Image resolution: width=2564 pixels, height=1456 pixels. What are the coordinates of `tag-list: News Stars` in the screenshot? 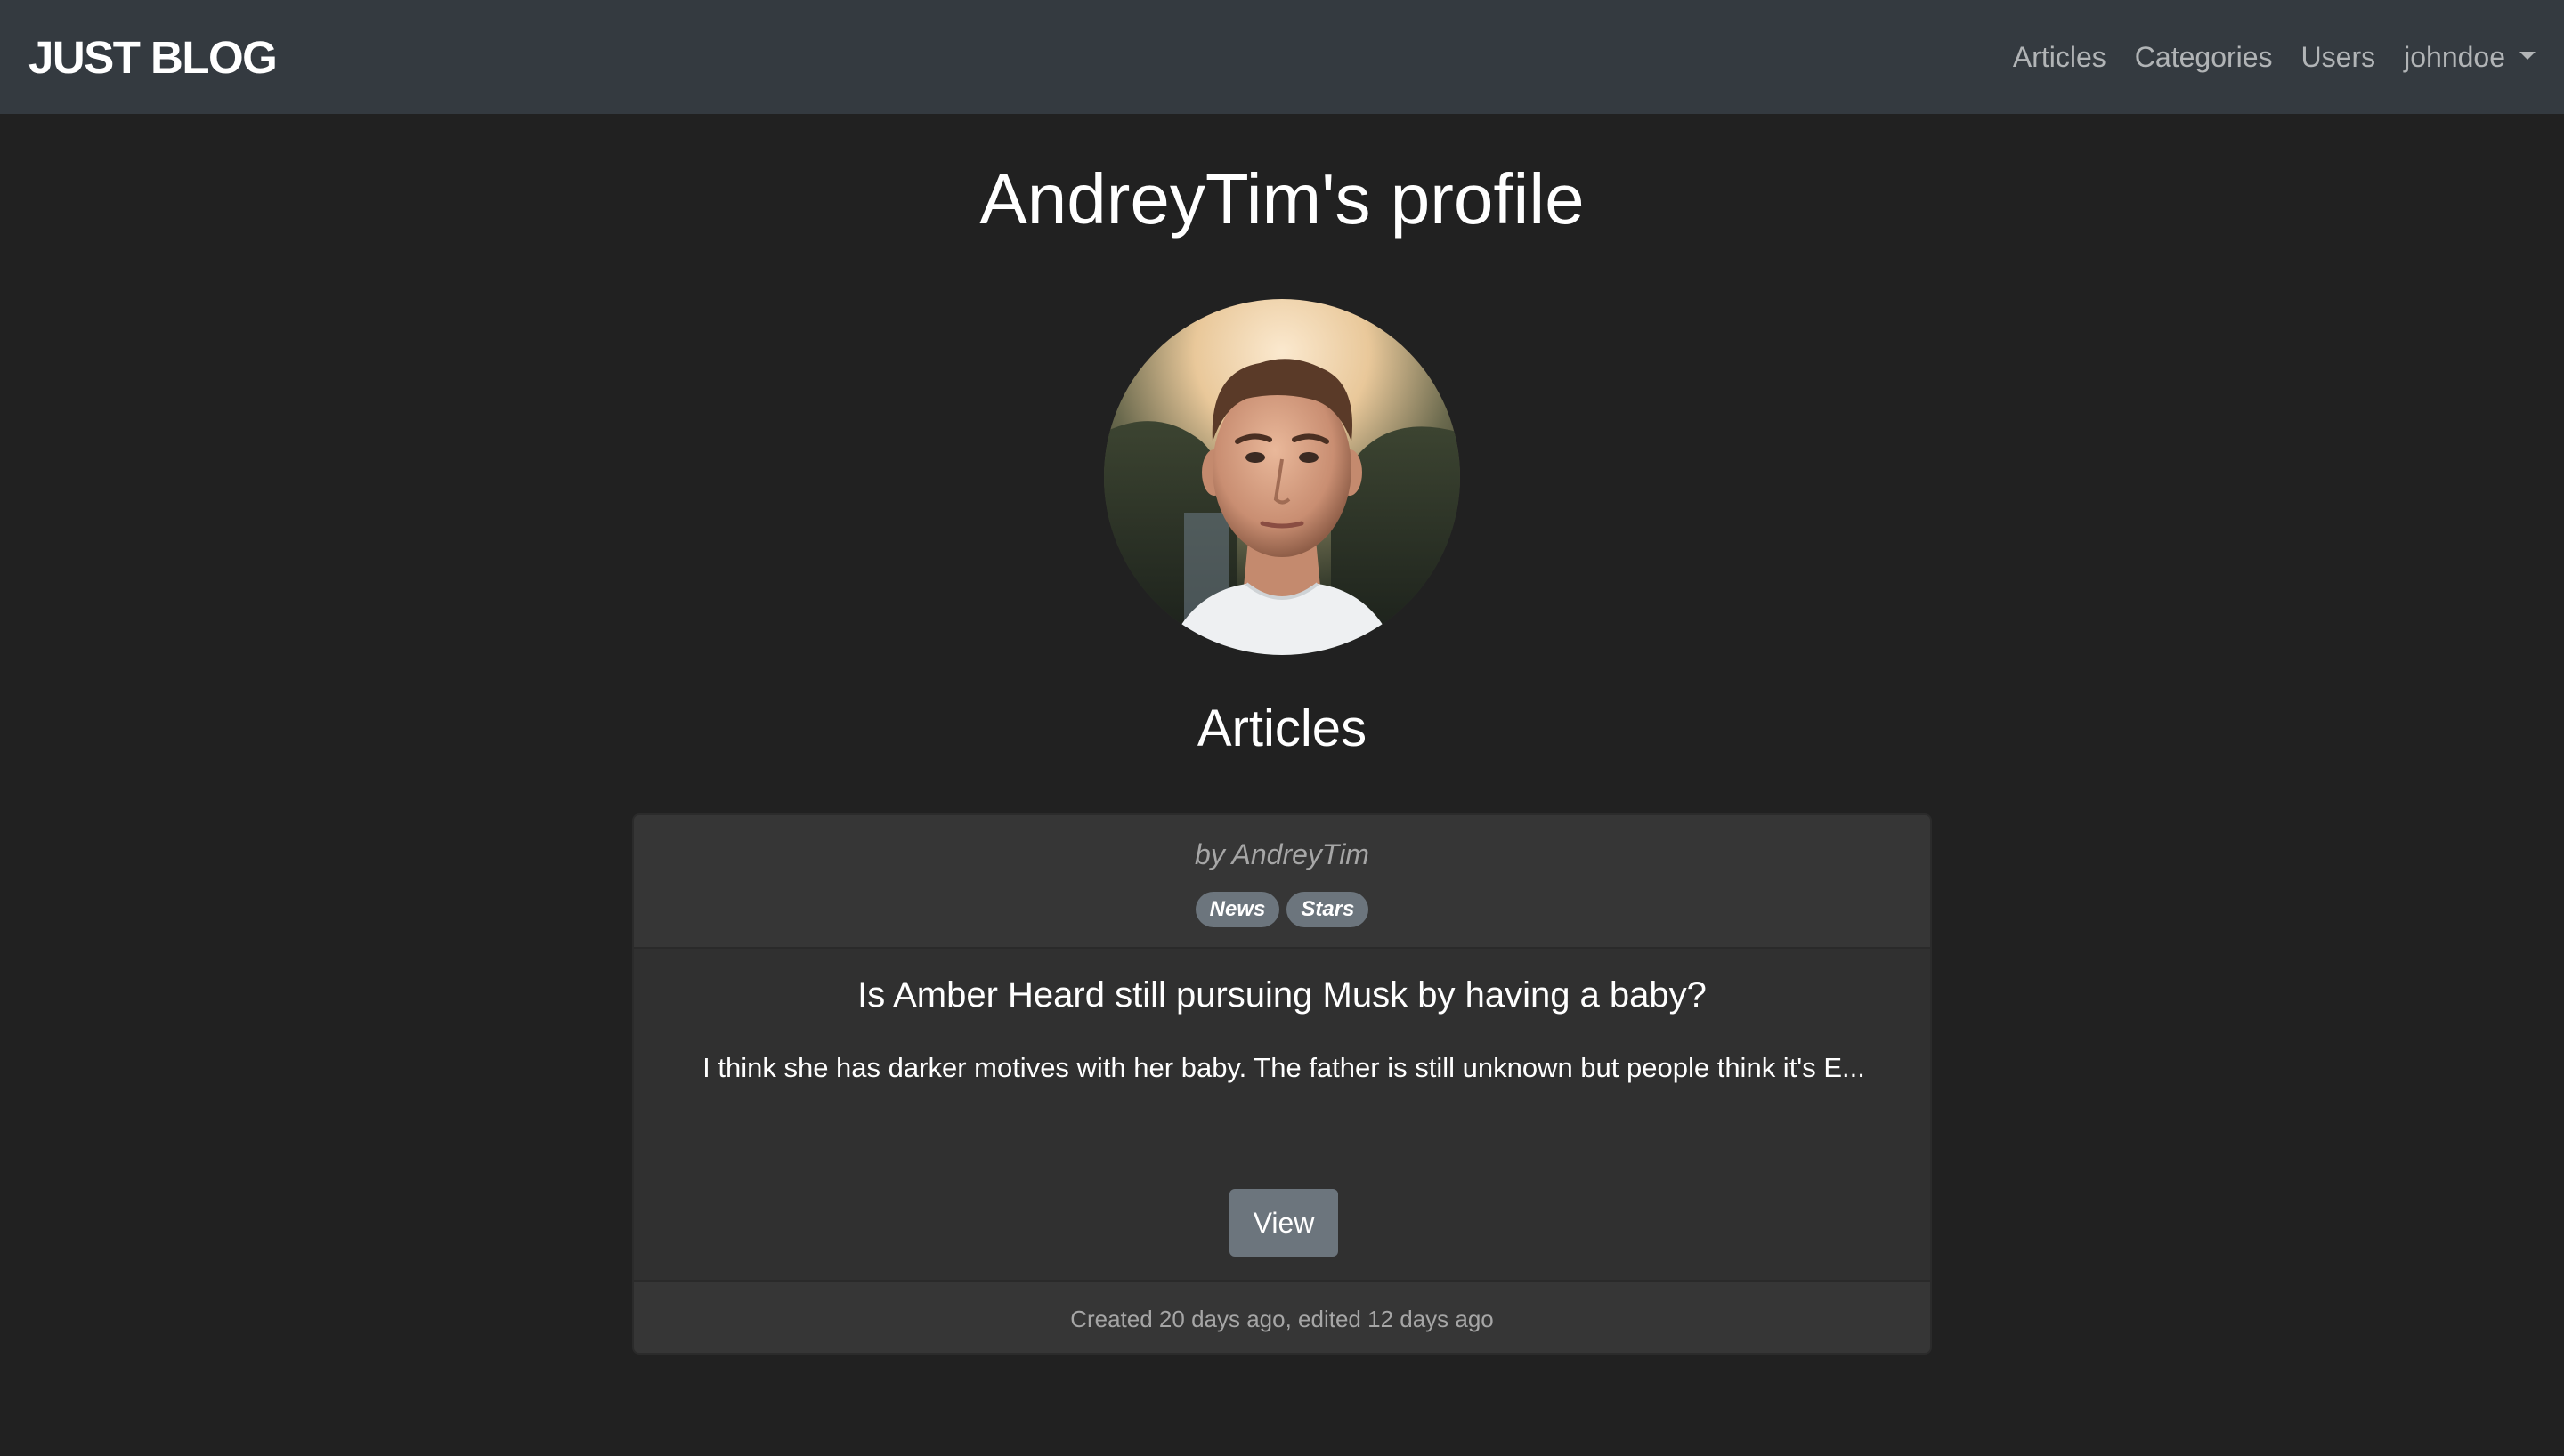 It's located at (1282, 909).